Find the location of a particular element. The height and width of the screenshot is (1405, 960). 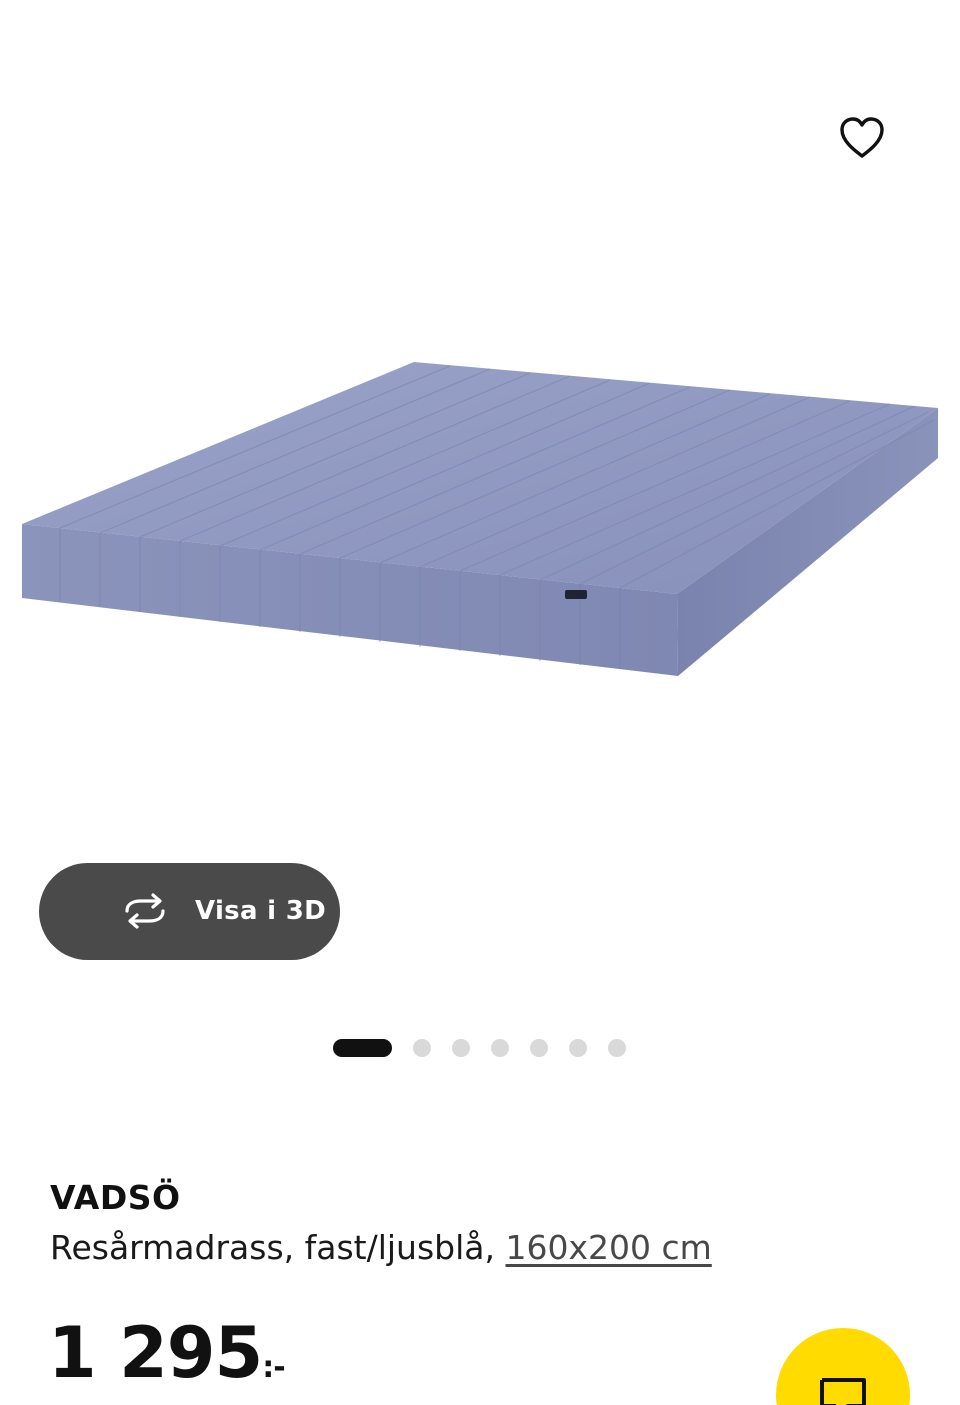

view-3d-label: Visa i 3D is located at coordinates (260, 911).